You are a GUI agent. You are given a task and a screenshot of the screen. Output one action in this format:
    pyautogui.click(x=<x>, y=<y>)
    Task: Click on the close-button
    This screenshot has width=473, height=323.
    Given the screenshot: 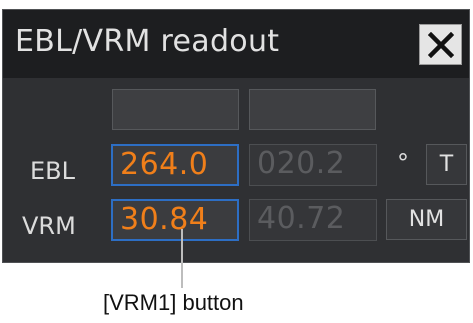 What is the action you would take?
    pyautogui.click(x=440, y=44)
    